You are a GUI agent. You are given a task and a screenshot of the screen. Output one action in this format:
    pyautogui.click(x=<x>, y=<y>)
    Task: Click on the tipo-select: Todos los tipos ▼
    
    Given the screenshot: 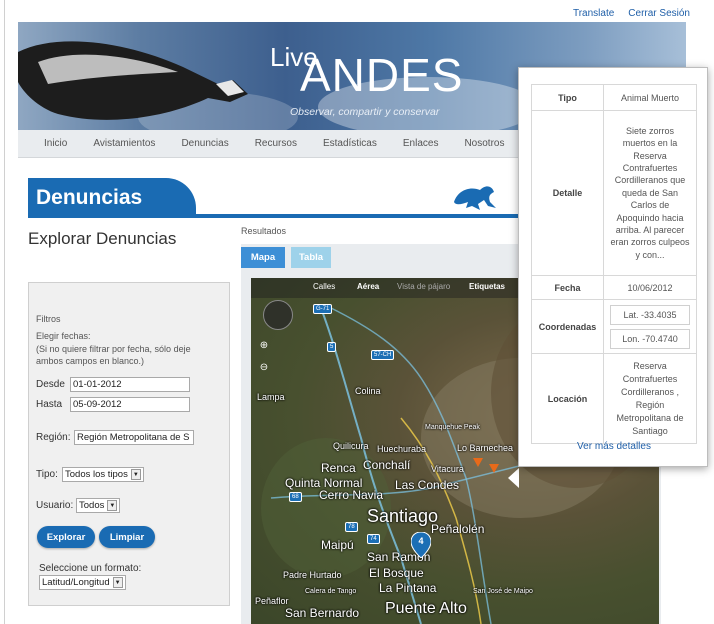 What is the action you would take?
    pyautogui.click(x=103, y=474)
    